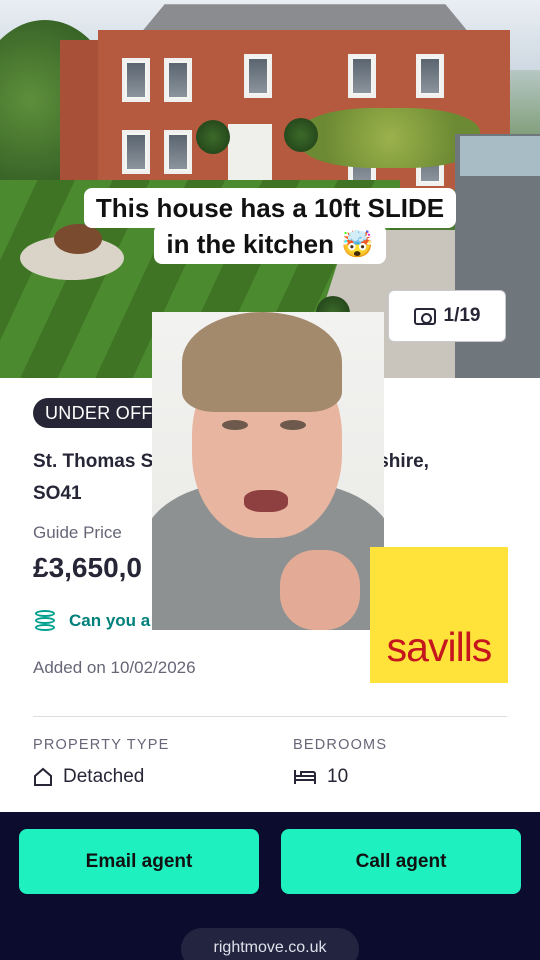 The image size is (540, 960). What do you see at coordinates (270, 244) in the screenshot?
I see `video-caption-line-2: in the kitchen 🤯` at bounding box center [270, 244].